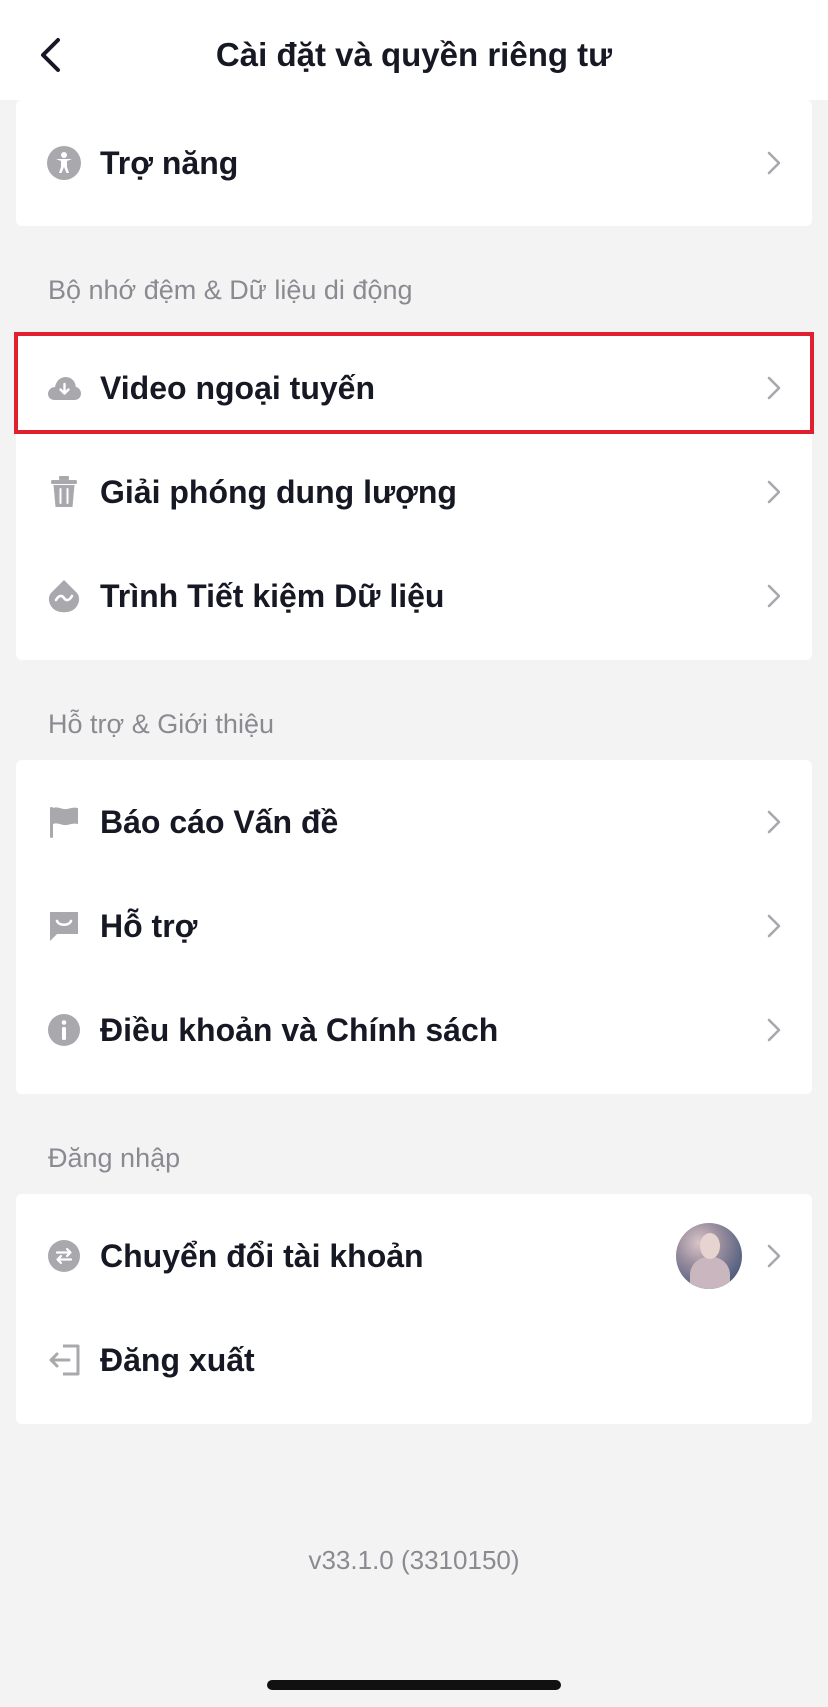  What do you see at coordinates (169, 163) in the screenshot?
I see `settings-item-label: Trợ năng` at bounding box center [169, 163].